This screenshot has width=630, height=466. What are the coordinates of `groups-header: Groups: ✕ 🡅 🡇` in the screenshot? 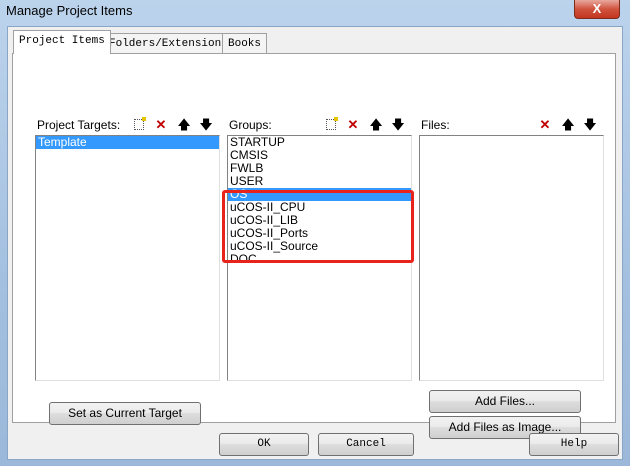 It's located at (319, 125).